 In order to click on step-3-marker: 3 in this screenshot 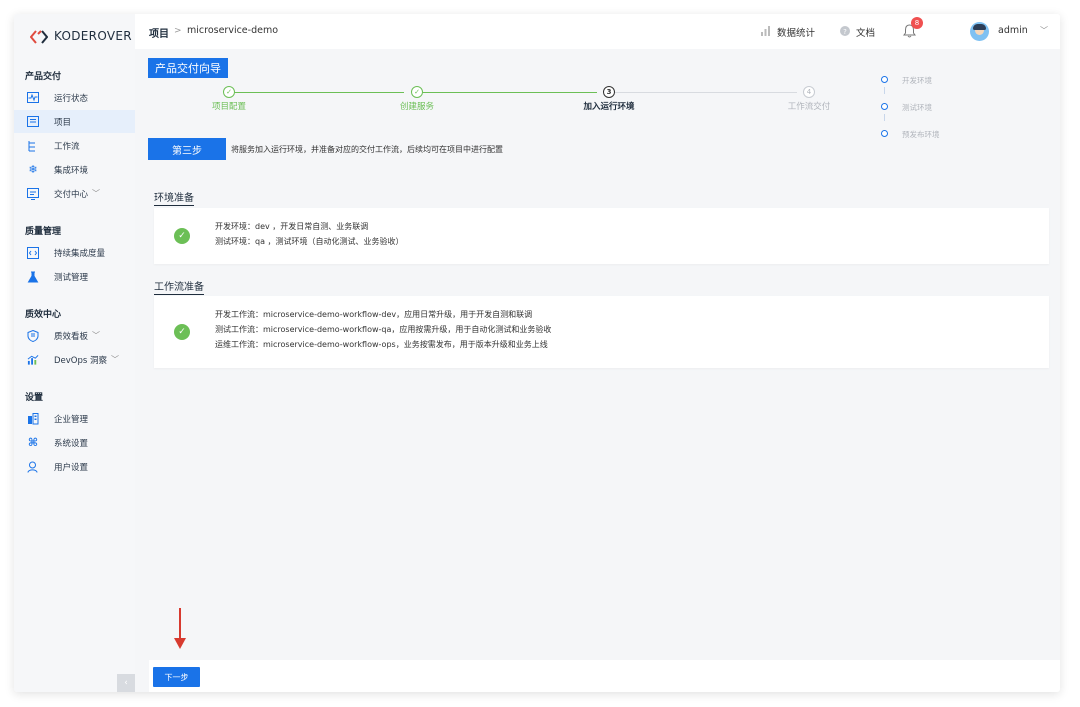, I will do `click(609, 92)`.